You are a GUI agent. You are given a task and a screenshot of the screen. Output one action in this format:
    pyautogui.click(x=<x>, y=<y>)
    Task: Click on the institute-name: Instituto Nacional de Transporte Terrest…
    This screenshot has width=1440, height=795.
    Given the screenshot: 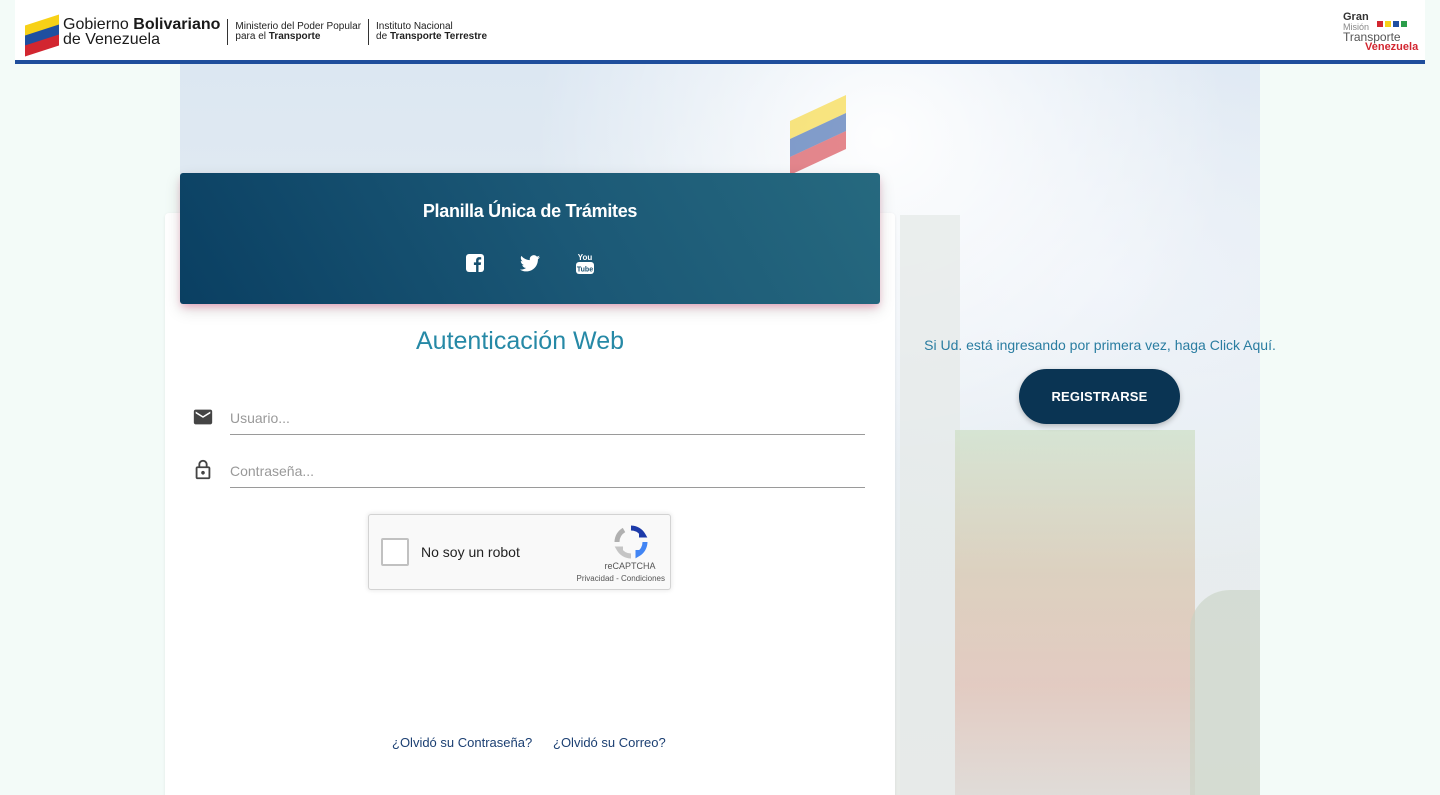 What is the action you would take?
    pyautogui.click(x=432, y=31)
    